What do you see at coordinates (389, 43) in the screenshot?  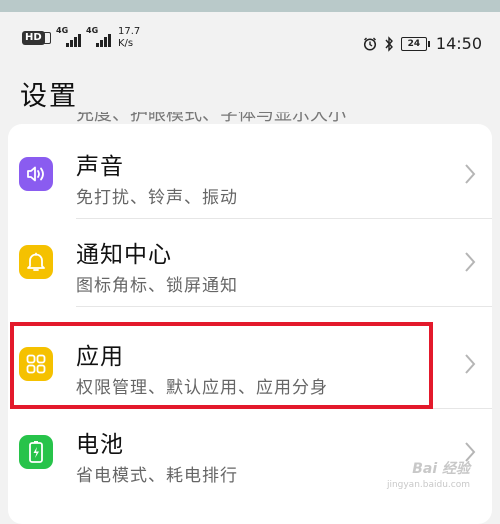 I see `bluetooth-icon` at bounding box center [389, 43].